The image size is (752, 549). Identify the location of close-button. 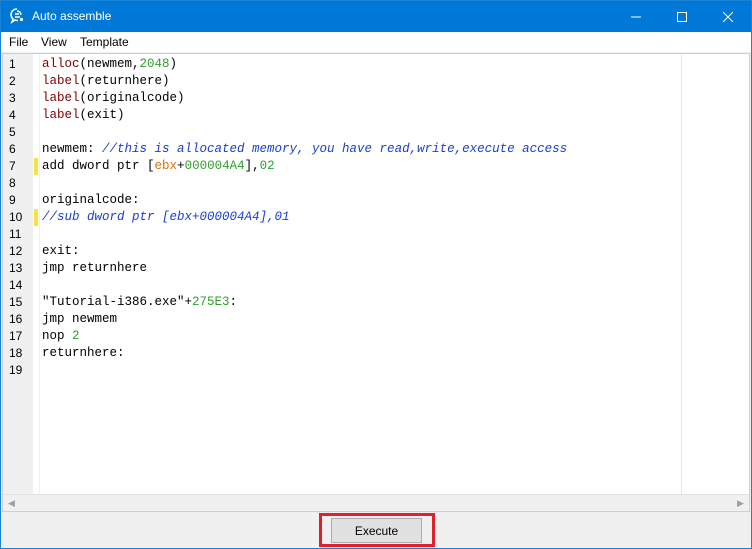
(728, 16).